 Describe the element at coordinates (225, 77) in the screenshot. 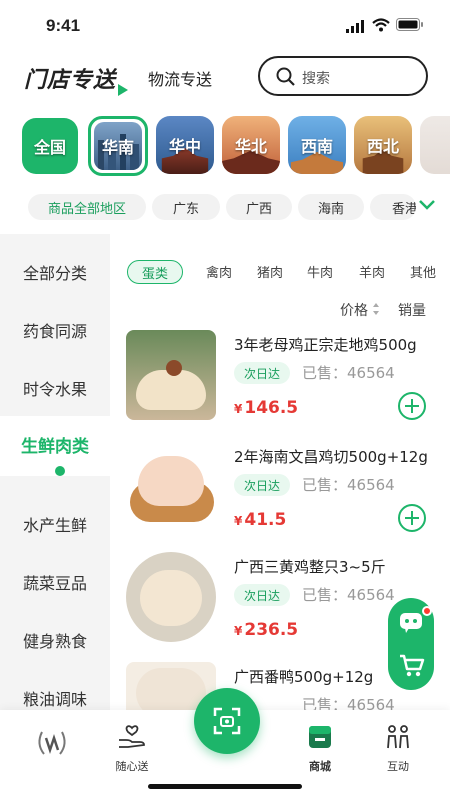

I see `top-header: 门店专送 物流专送 搜索` at that location.